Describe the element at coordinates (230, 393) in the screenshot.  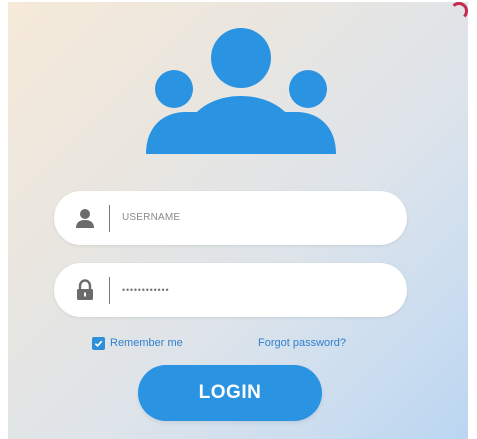
I see `login-button: LOGIN` at that location.